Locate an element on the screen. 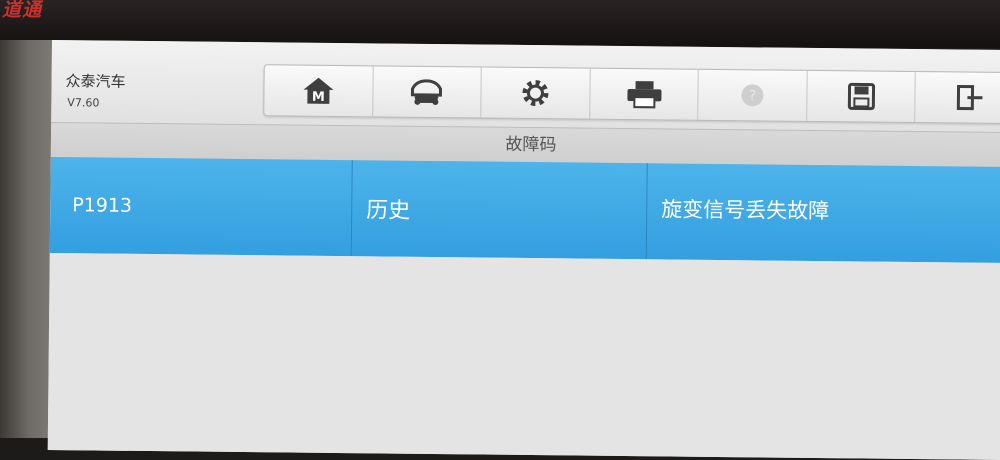 The width and height of the screenshot is (1000, 460). app-title: 众泰汽车 is located at coordinates (95, 81).